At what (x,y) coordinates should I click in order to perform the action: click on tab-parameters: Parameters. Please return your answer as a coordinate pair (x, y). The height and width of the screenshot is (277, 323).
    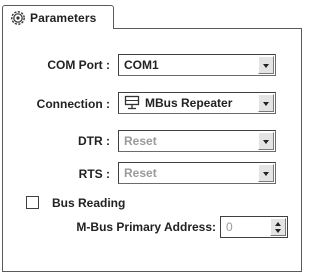
    Looking at the image, I should click on (58, 17).